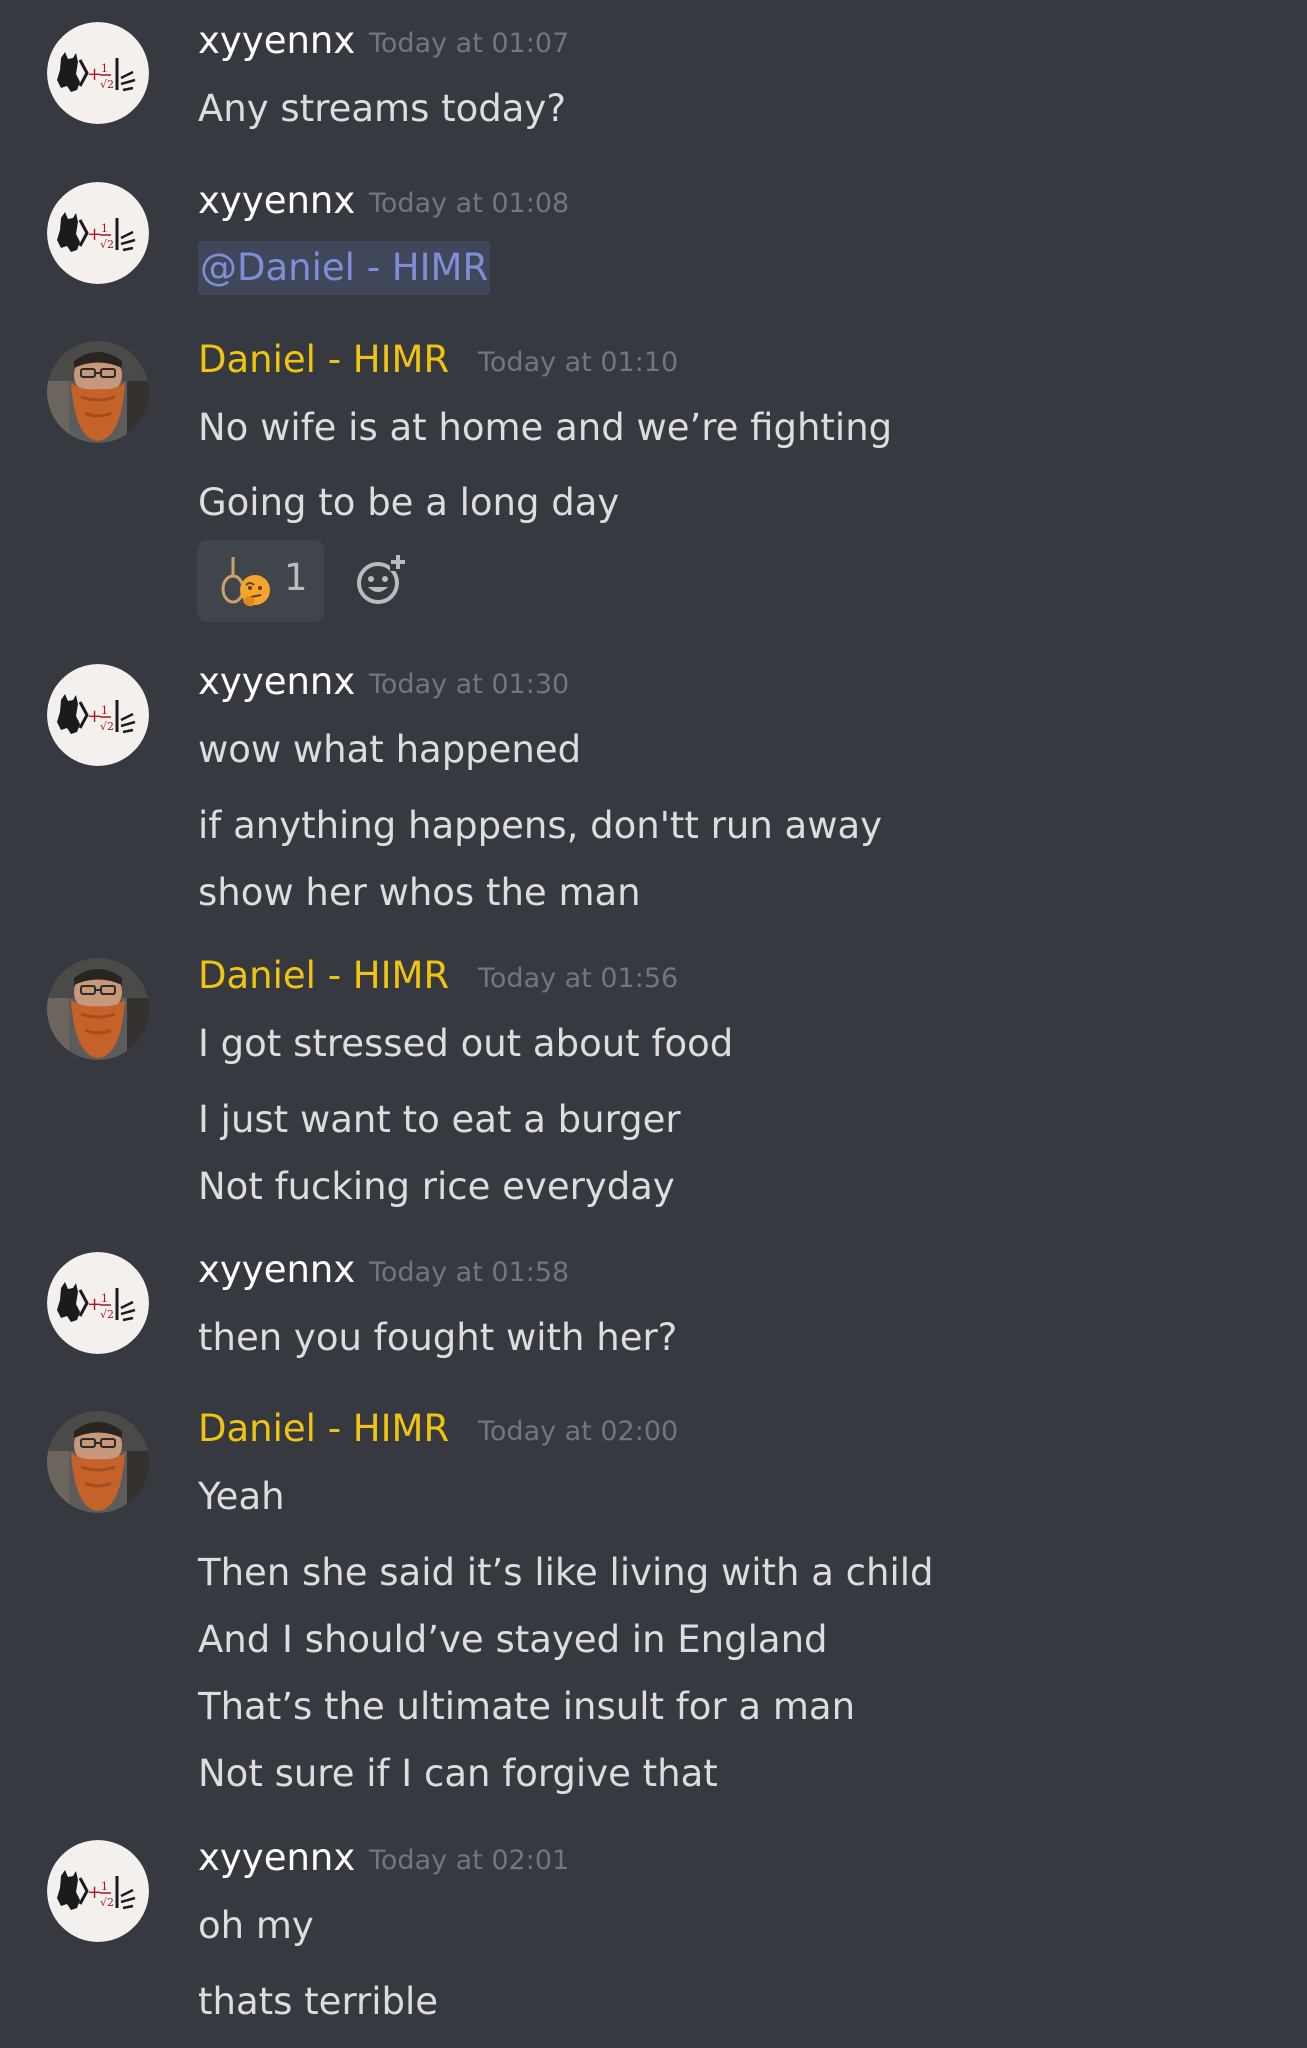  What do you see at coordinates (241, 1496) in the screenshot?
I see `message-line: Yeah` at bounding box center [241, 1496].